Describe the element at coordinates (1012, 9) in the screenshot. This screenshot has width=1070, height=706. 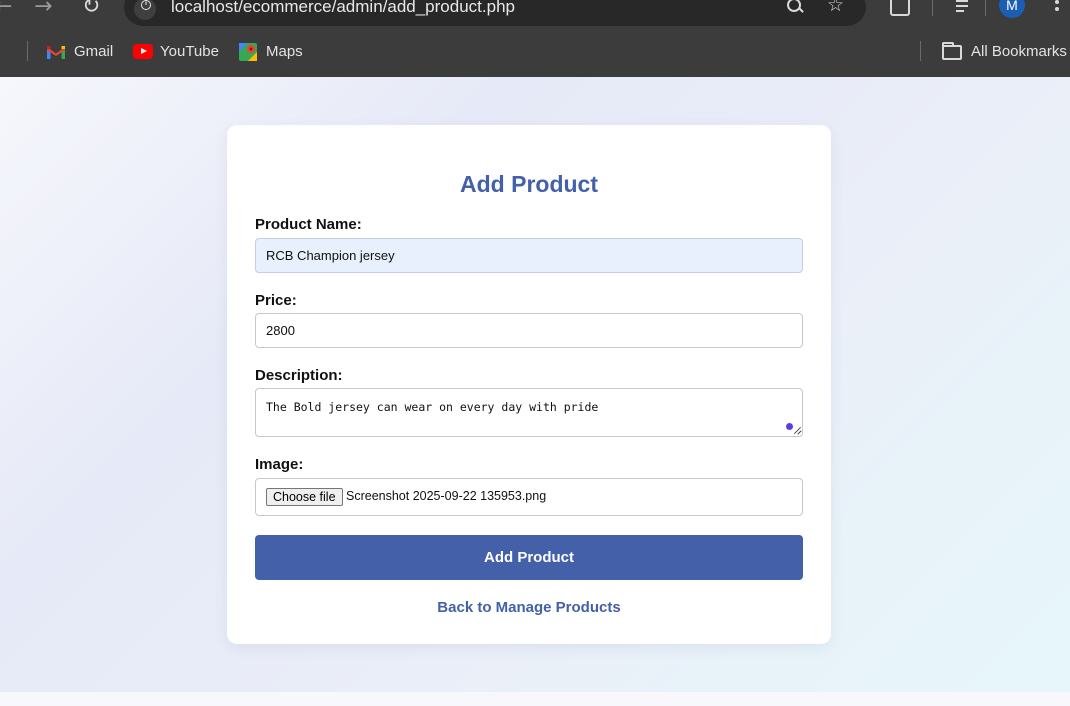
I see `profile-avatar: M` at that location.